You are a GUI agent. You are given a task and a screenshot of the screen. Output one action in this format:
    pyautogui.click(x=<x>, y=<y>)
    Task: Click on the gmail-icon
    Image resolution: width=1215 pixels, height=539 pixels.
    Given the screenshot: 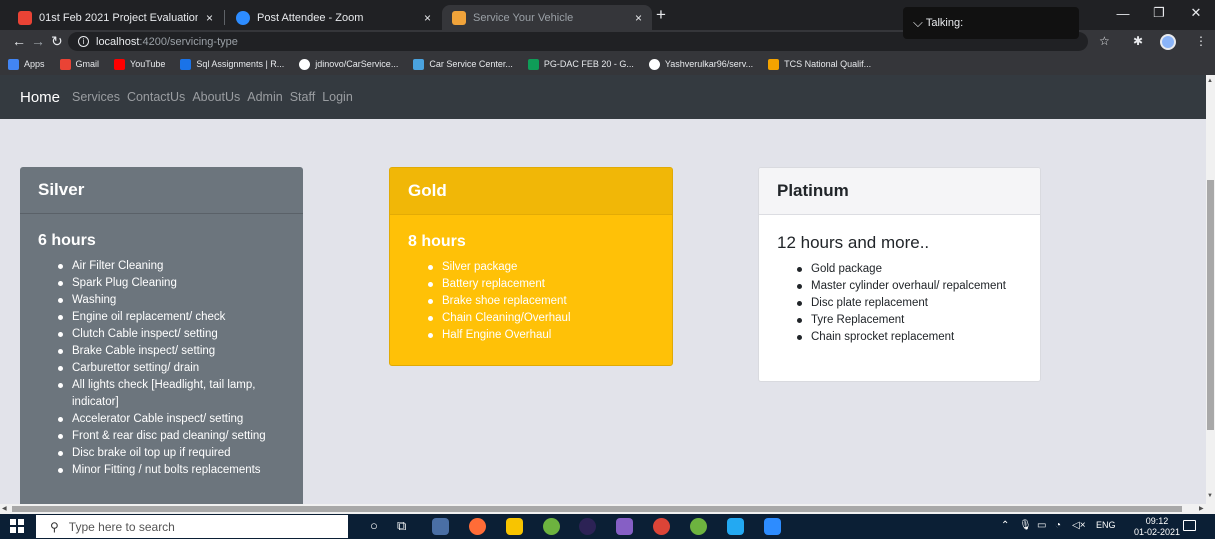 What is the action you would take?
    pyautogui.click(x=65, y=64)
    